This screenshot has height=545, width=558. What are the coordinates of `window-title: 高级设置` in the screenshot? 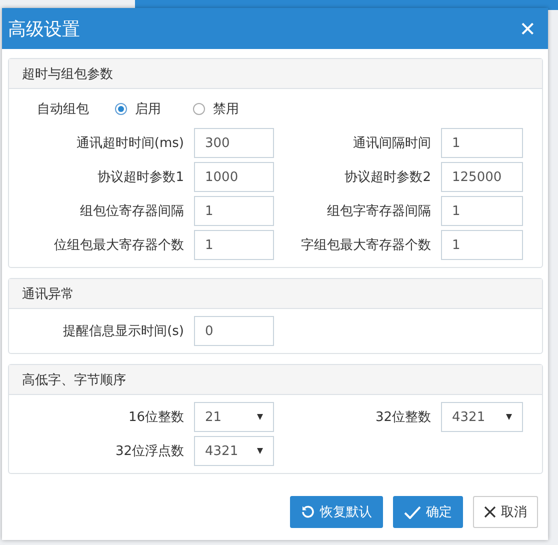 It's located at (44, 29).